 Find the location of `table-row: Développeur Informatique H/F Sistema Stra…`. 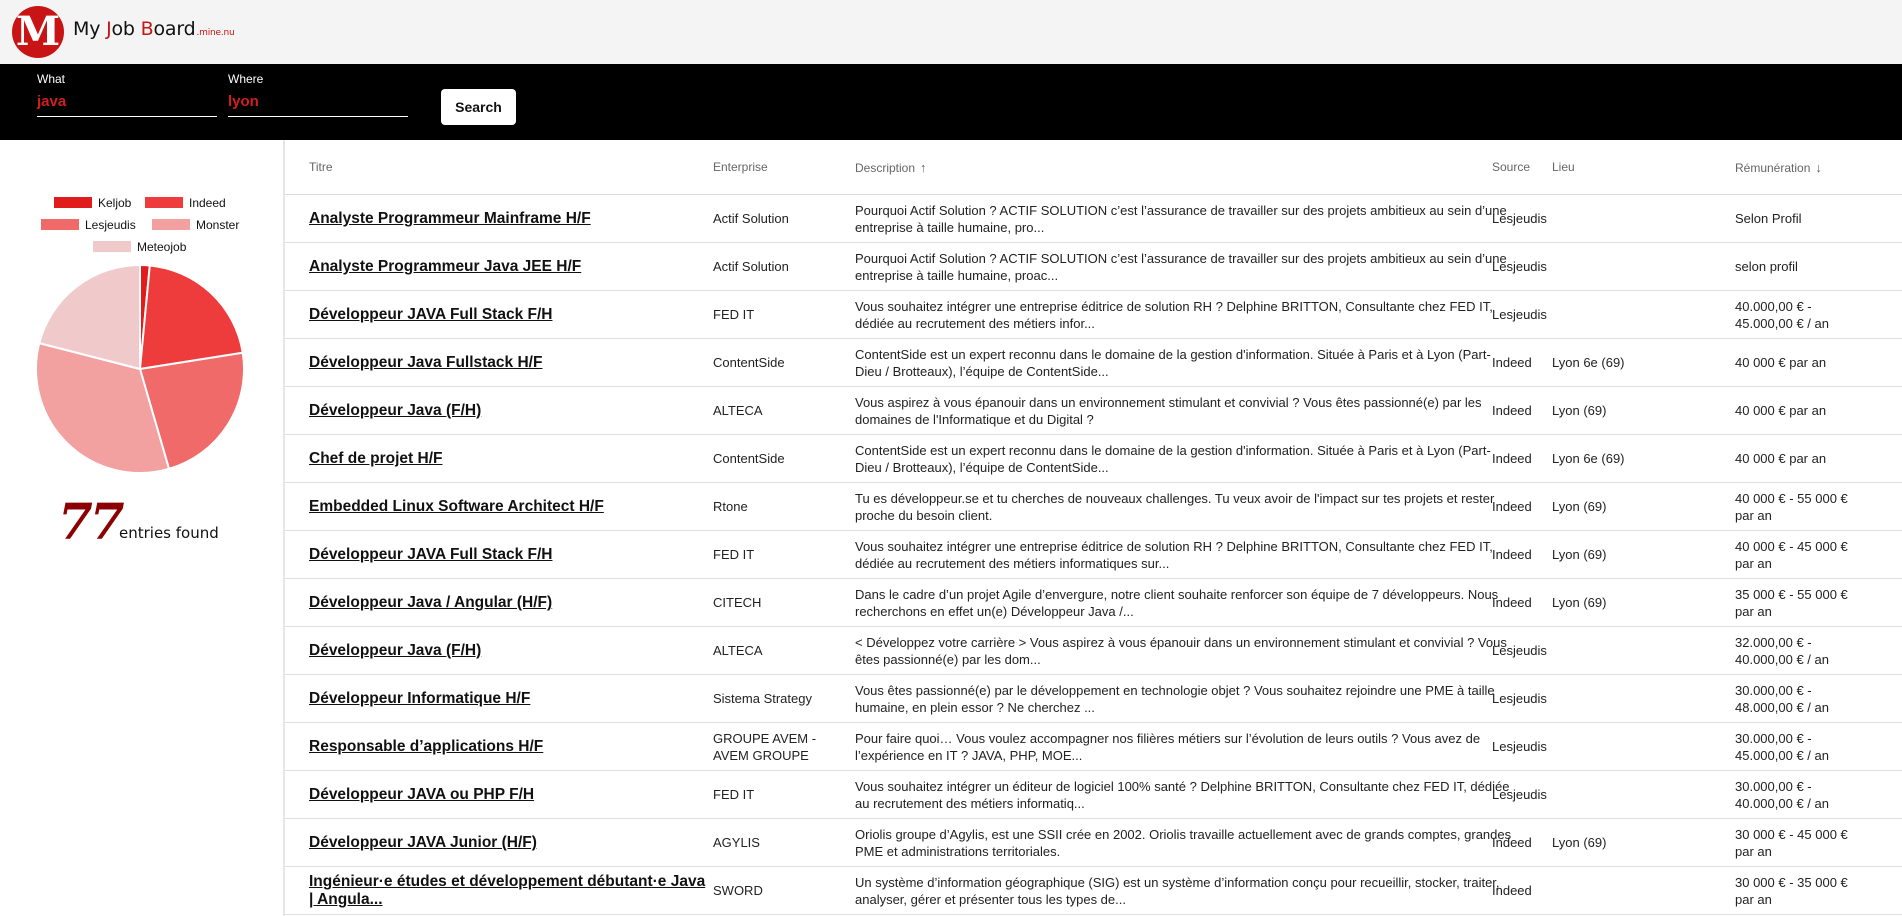

table-row: Développeur Informatique H/F Sistema Stra… is located at coordinates (1093, 699).